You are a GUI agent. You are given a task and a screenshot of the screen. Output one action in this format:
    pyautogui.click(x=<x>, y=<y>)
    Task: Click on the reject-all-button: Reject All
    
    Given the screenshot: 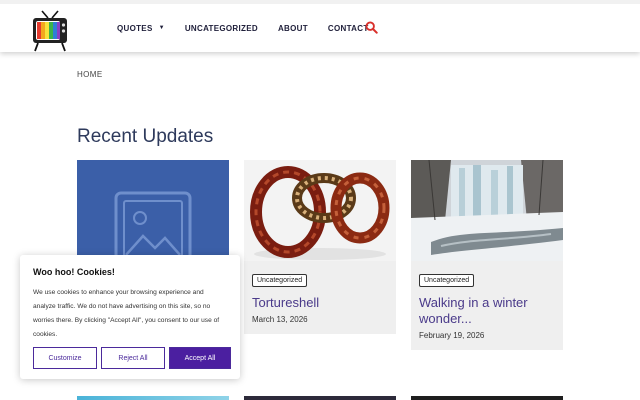 What is the action you would take?
    pyautogui.click(x=133, y=358)
    